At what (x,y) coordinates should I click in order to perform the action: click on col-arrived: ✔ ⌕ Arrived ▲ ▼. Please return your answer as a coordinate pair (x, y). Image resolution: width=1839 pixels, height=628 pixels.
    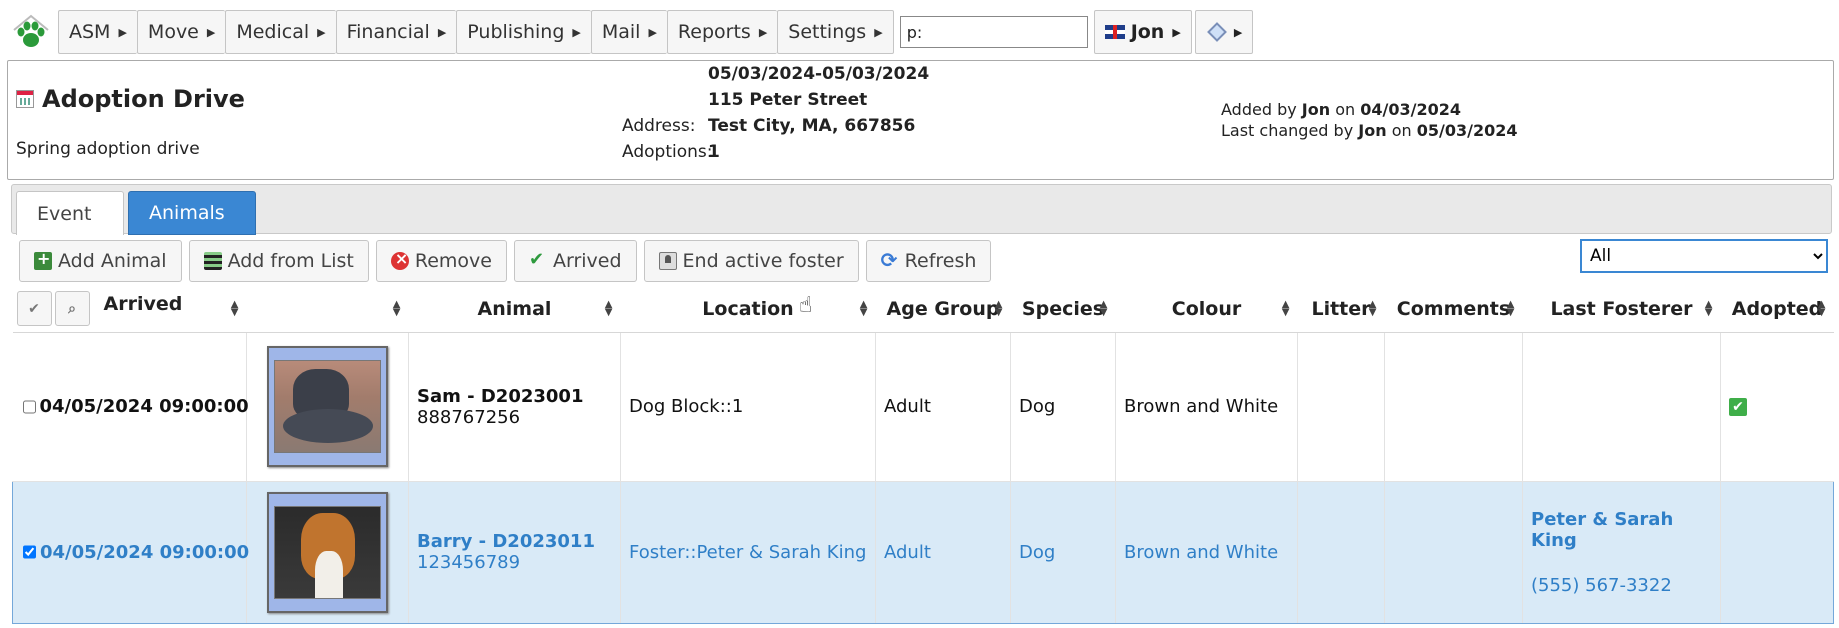
    Looking at the image, I should click on (129, 309).